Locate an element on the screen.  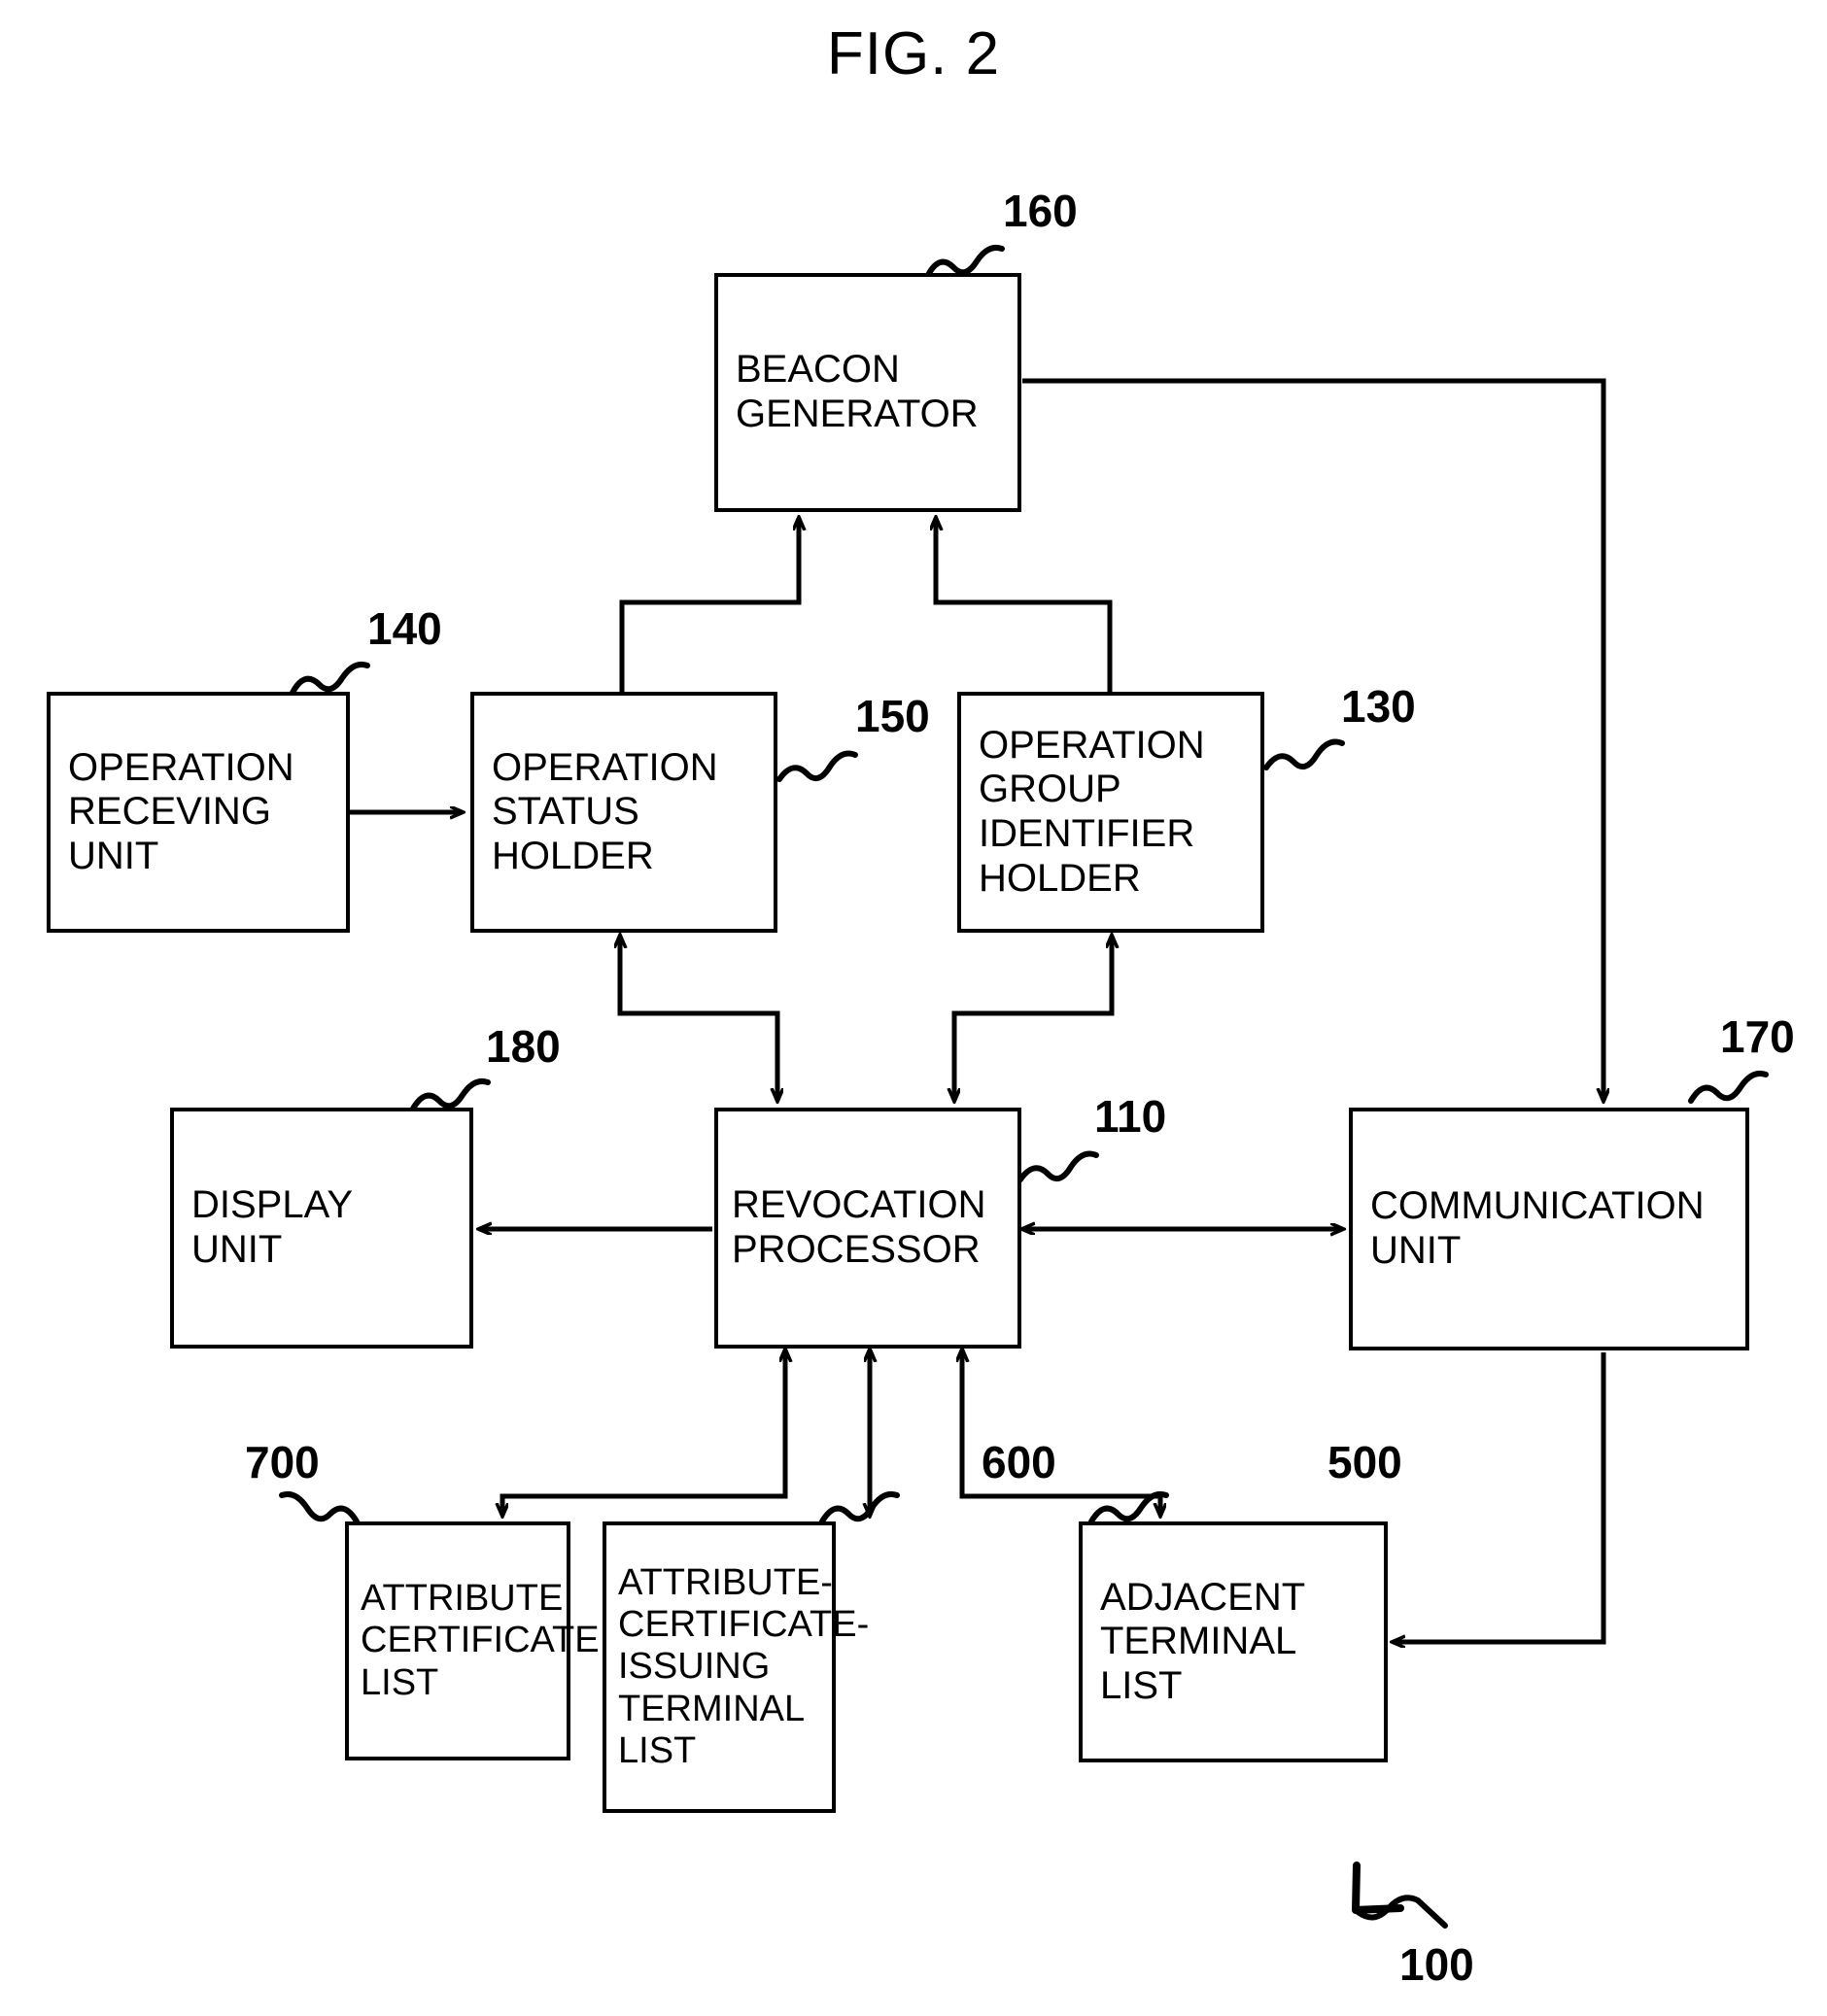
block-label-revocation-processor: REVOCATION PROCESSOR is located at coordinates (859, 1227).